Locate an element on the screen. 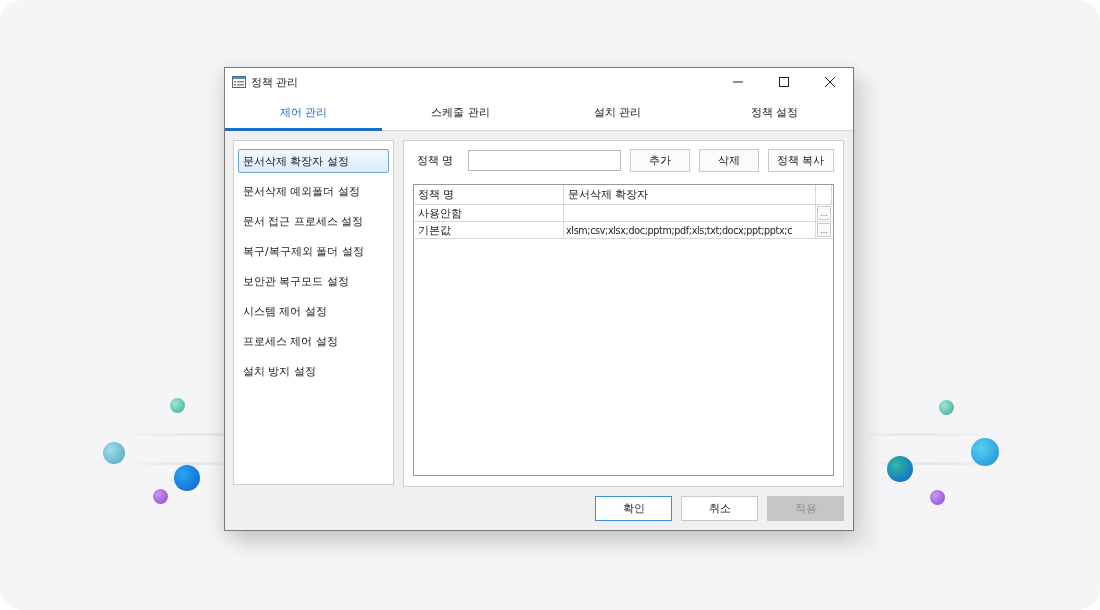 This screenshot has width=1100, height=610. settings-list-item: 설치 방지 설정 is located at coordinates (313, 371).